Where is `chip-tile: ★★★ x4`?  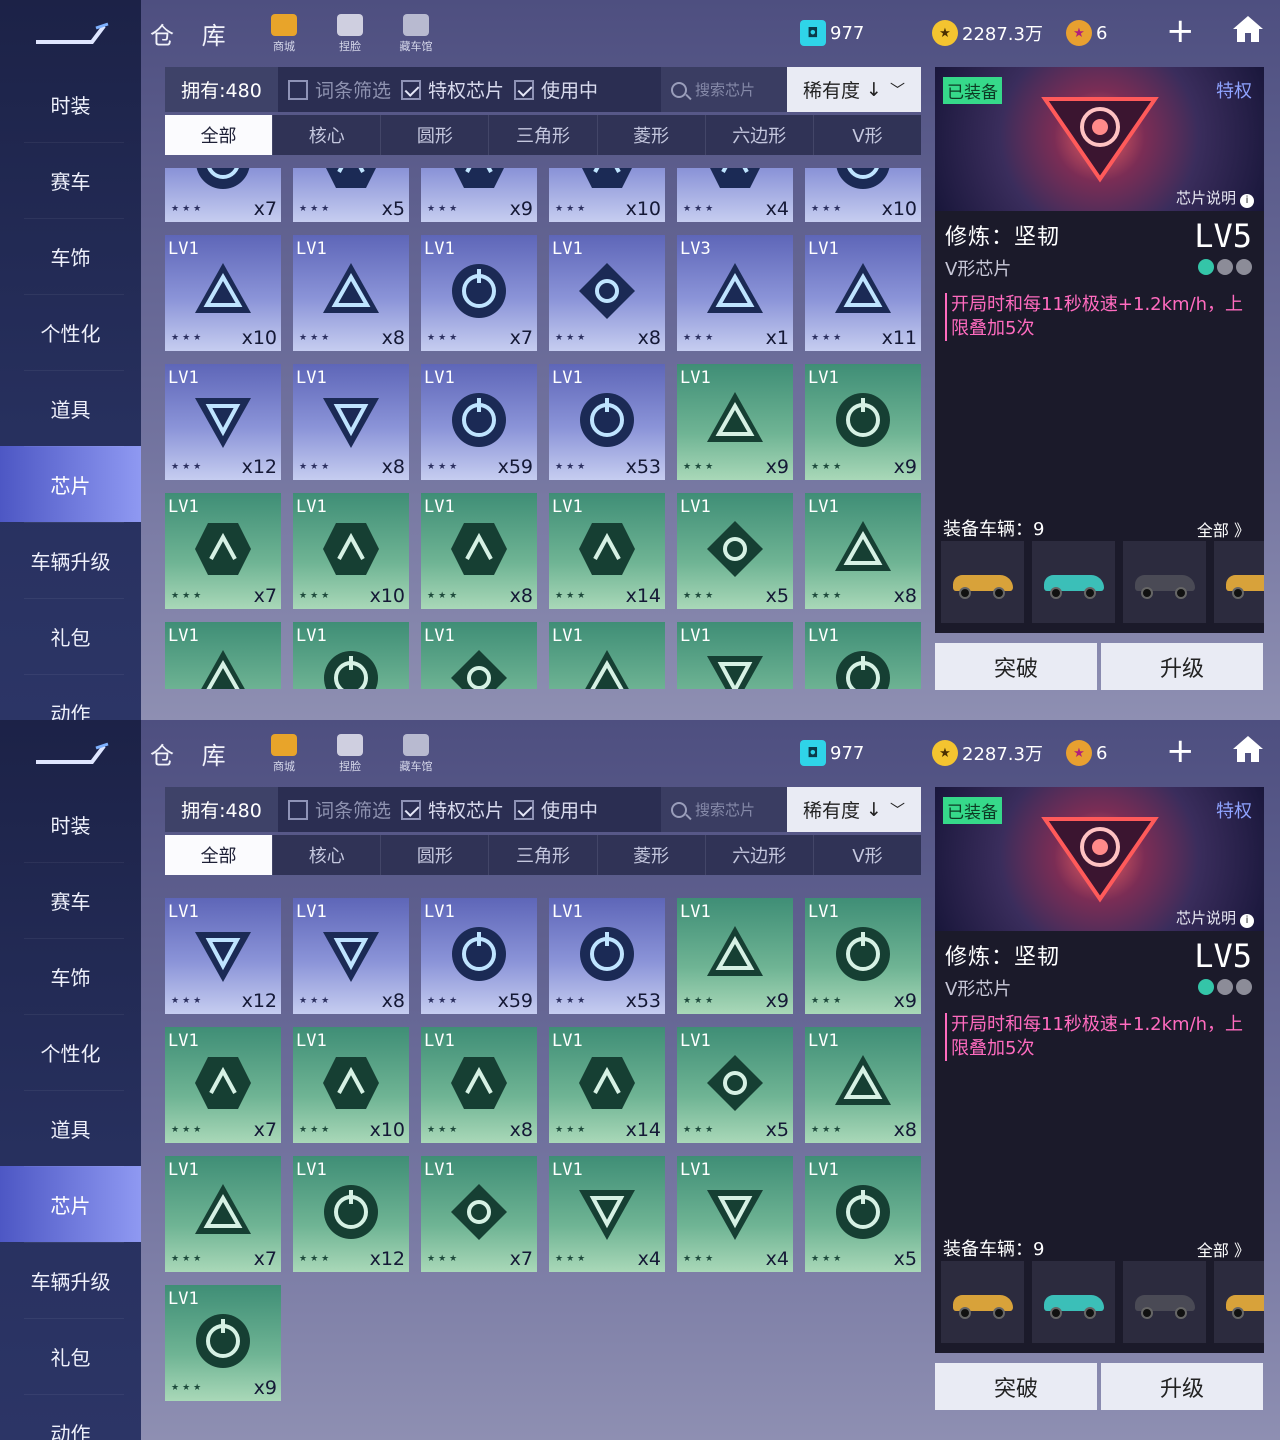
chip-tile: ★★★ x4 is located at coordinates (735, 195).